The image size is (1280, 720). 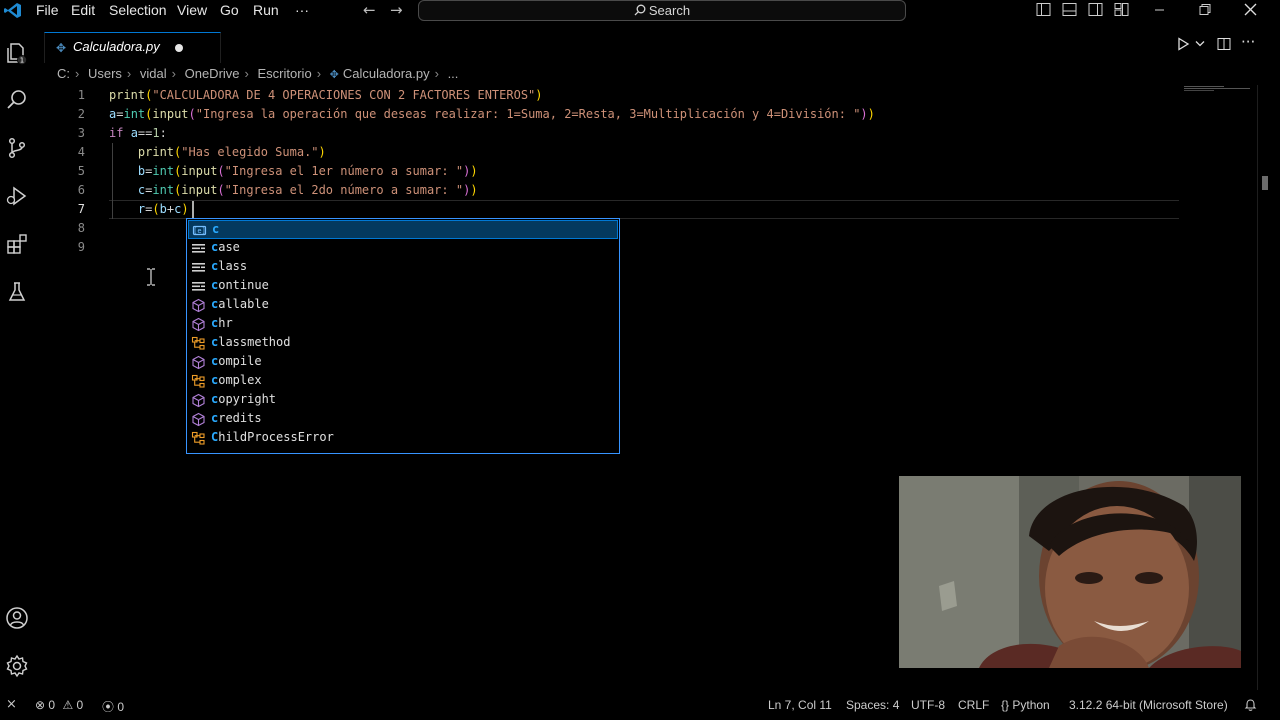 I want to click on text-cursor-icon, so click(x=151, y=277).